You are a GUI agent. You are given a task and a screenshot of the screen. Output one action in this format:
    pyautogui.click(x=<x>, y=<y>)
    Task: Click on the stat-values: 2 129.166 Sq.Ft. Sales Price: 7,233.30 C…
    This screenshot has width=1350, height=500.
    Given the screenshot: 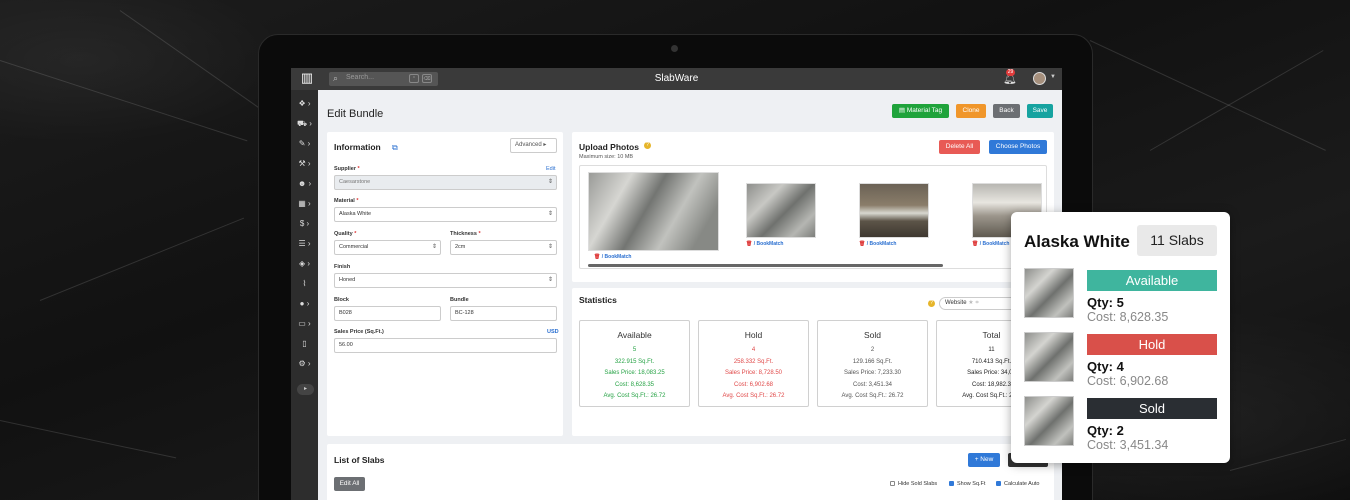 What is the action you would take?
    pyautogui.click(x=872, y=373)
    